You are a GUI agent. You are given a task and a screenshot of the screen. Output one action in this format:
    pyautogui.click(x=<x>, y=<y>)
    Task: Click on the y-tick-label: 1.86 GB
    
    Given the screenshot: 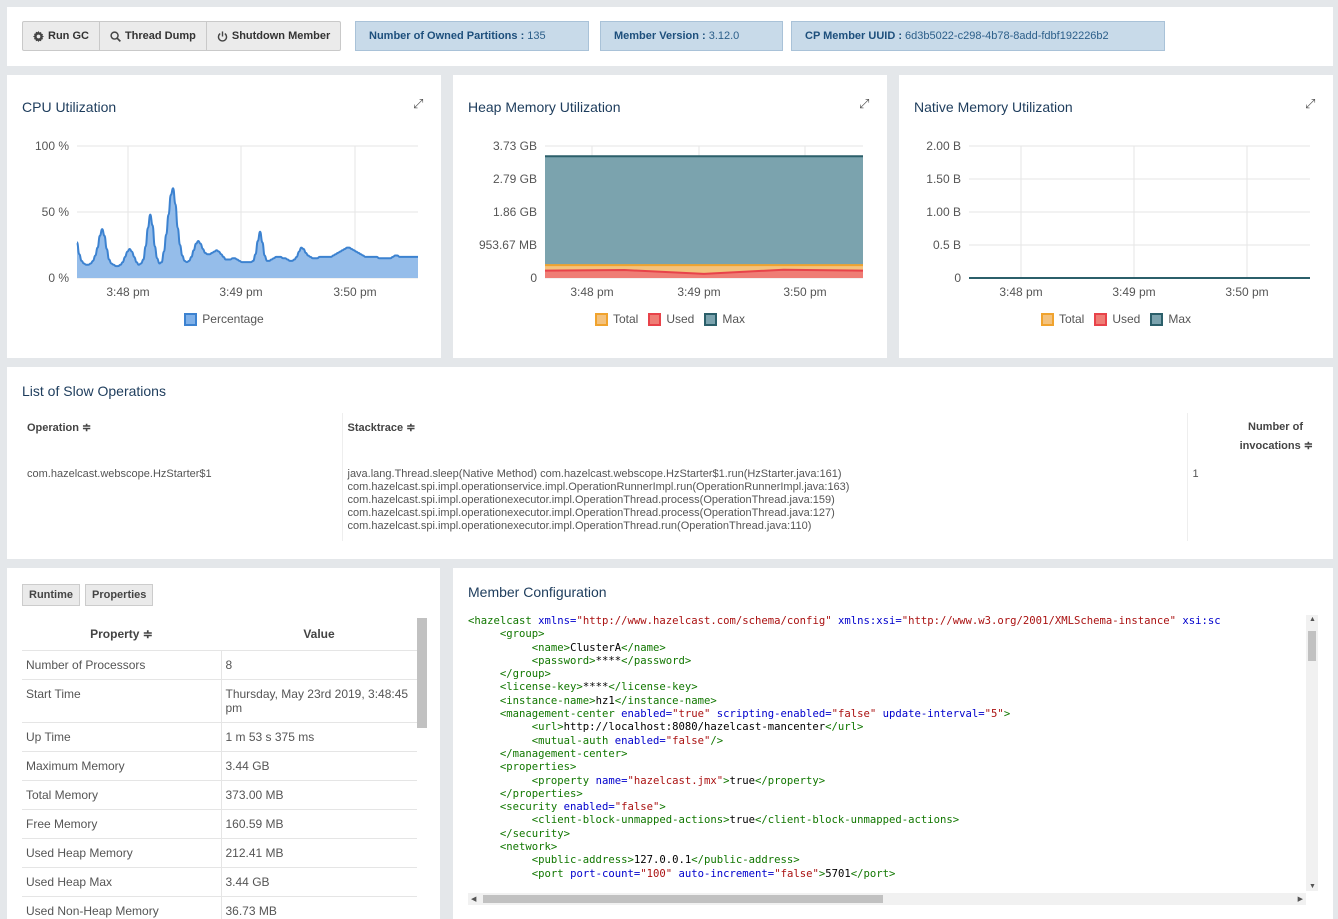 What is the action you would take?
    pyautogui.click(x=515, y=212)
    